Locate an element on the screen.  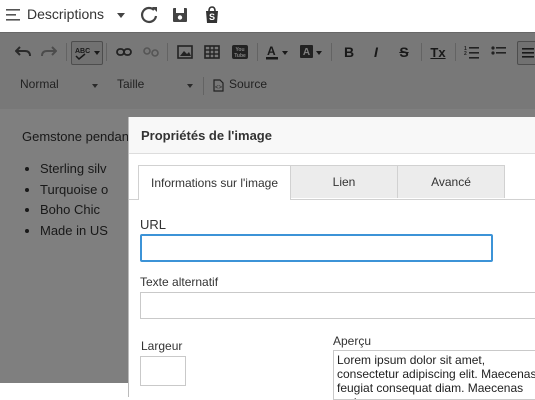
url-input is located at coordinates (316, 248).